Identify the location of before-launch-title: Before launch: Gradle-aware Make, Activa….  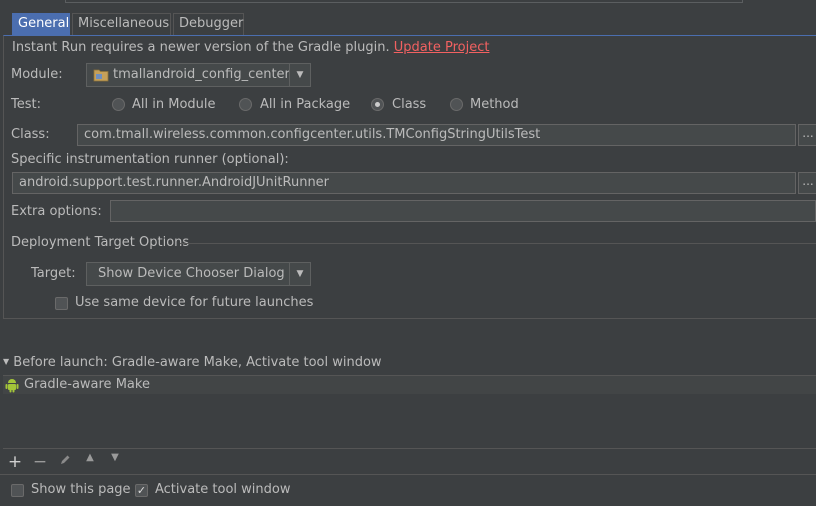
(197, 362).